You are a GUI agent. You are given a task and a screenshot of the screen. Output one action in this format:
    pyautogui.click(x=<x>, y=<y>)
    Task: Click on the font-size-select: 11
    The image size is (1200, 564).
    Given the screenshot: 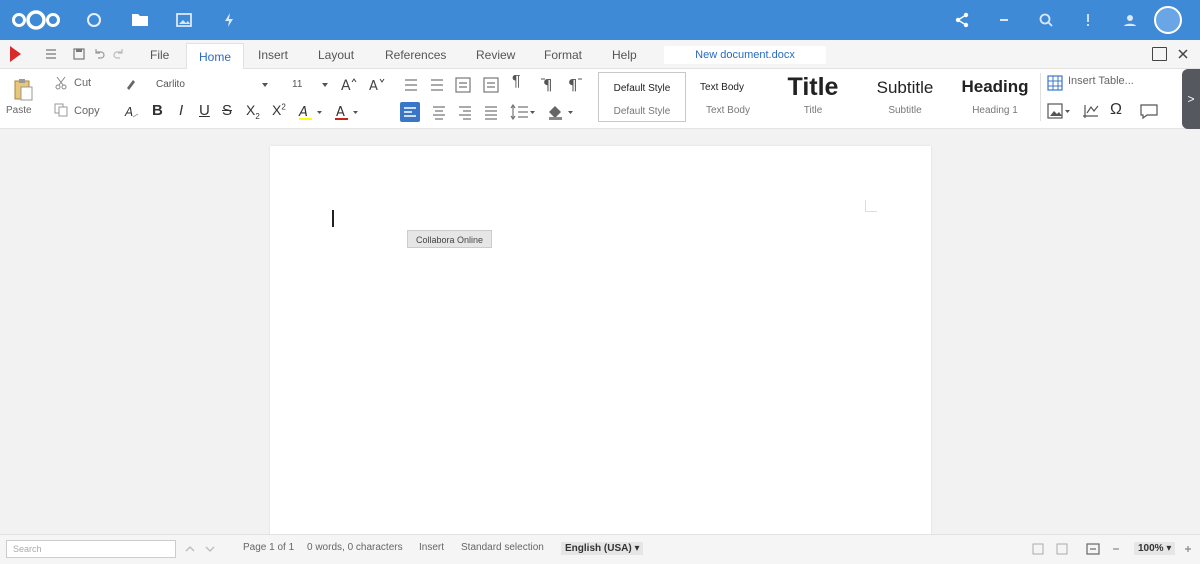 What is the action you would take?
    pyautogui.click(x=310, y=85)
    